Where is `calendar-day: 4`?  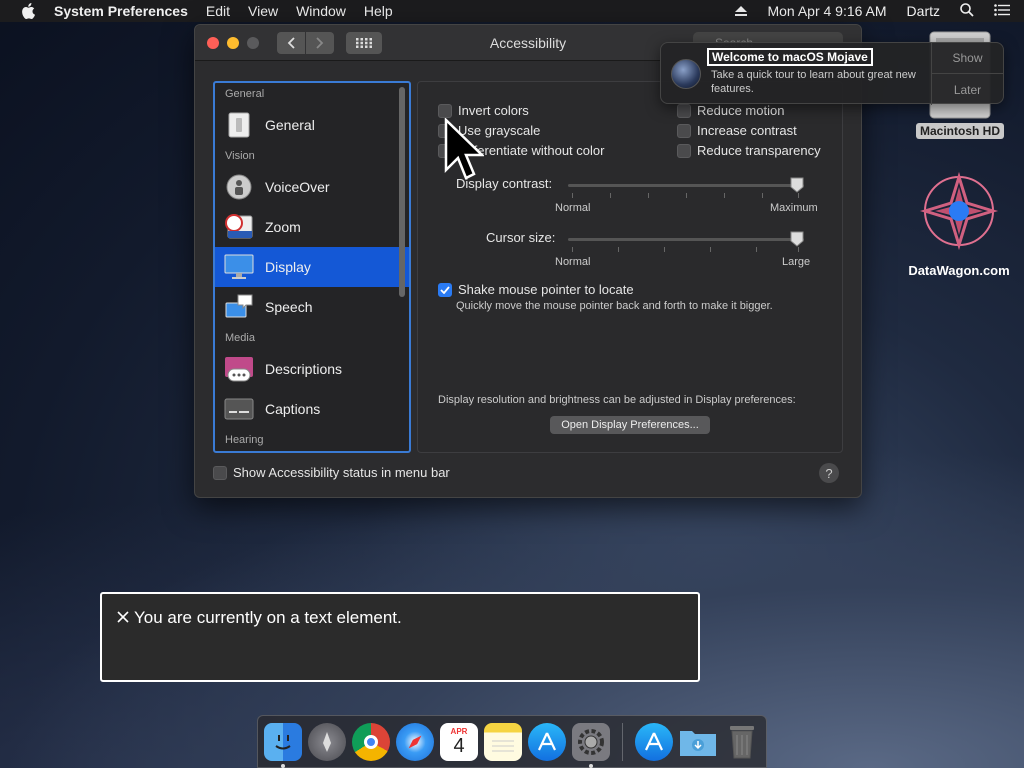 calendar-day: 4 is located at coordinates (459, 746).